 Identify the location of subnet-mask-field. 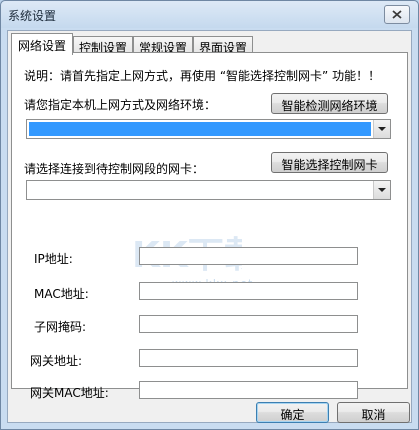
(248, 324).